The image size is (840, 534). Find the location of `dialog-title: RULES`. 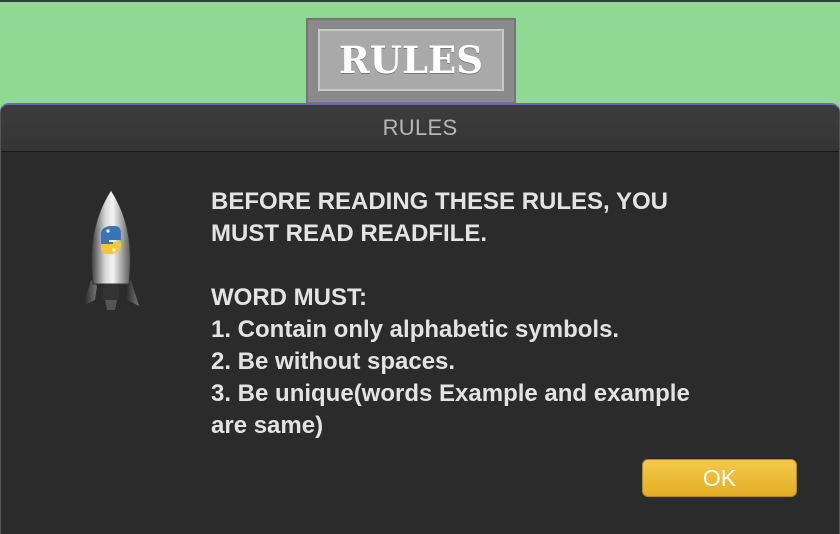

dialog-title: RULES is located at coordinates (420, 128).